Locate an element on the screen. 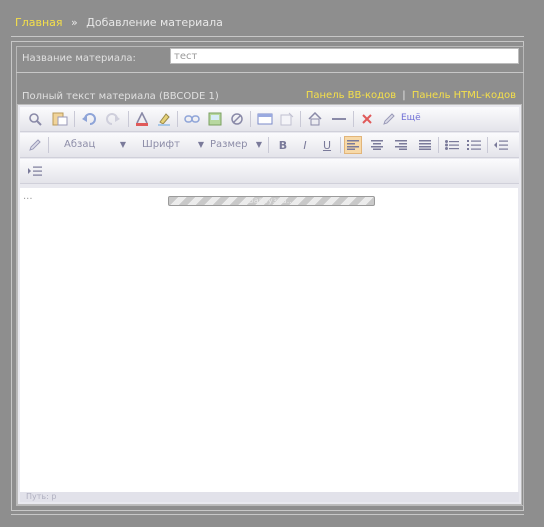 Image resolution: width=544 pixels, height=527 pixels. divider-bottom is located at coordinates (267, 514).